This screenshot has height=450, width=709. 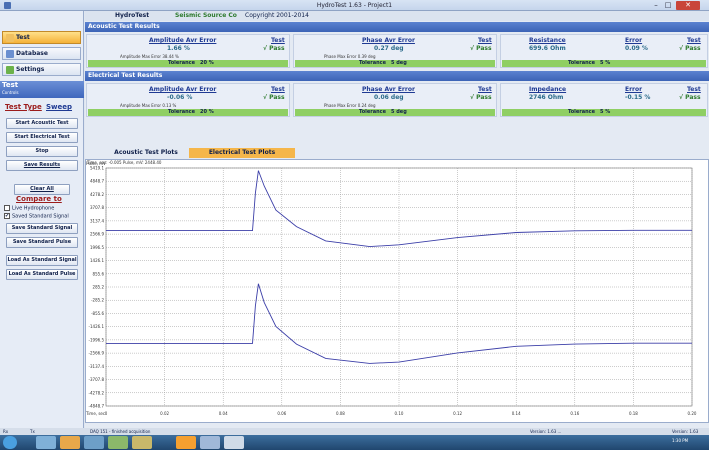 I want to click on clear-all-button: Clear All, so click(x=42, y=189).